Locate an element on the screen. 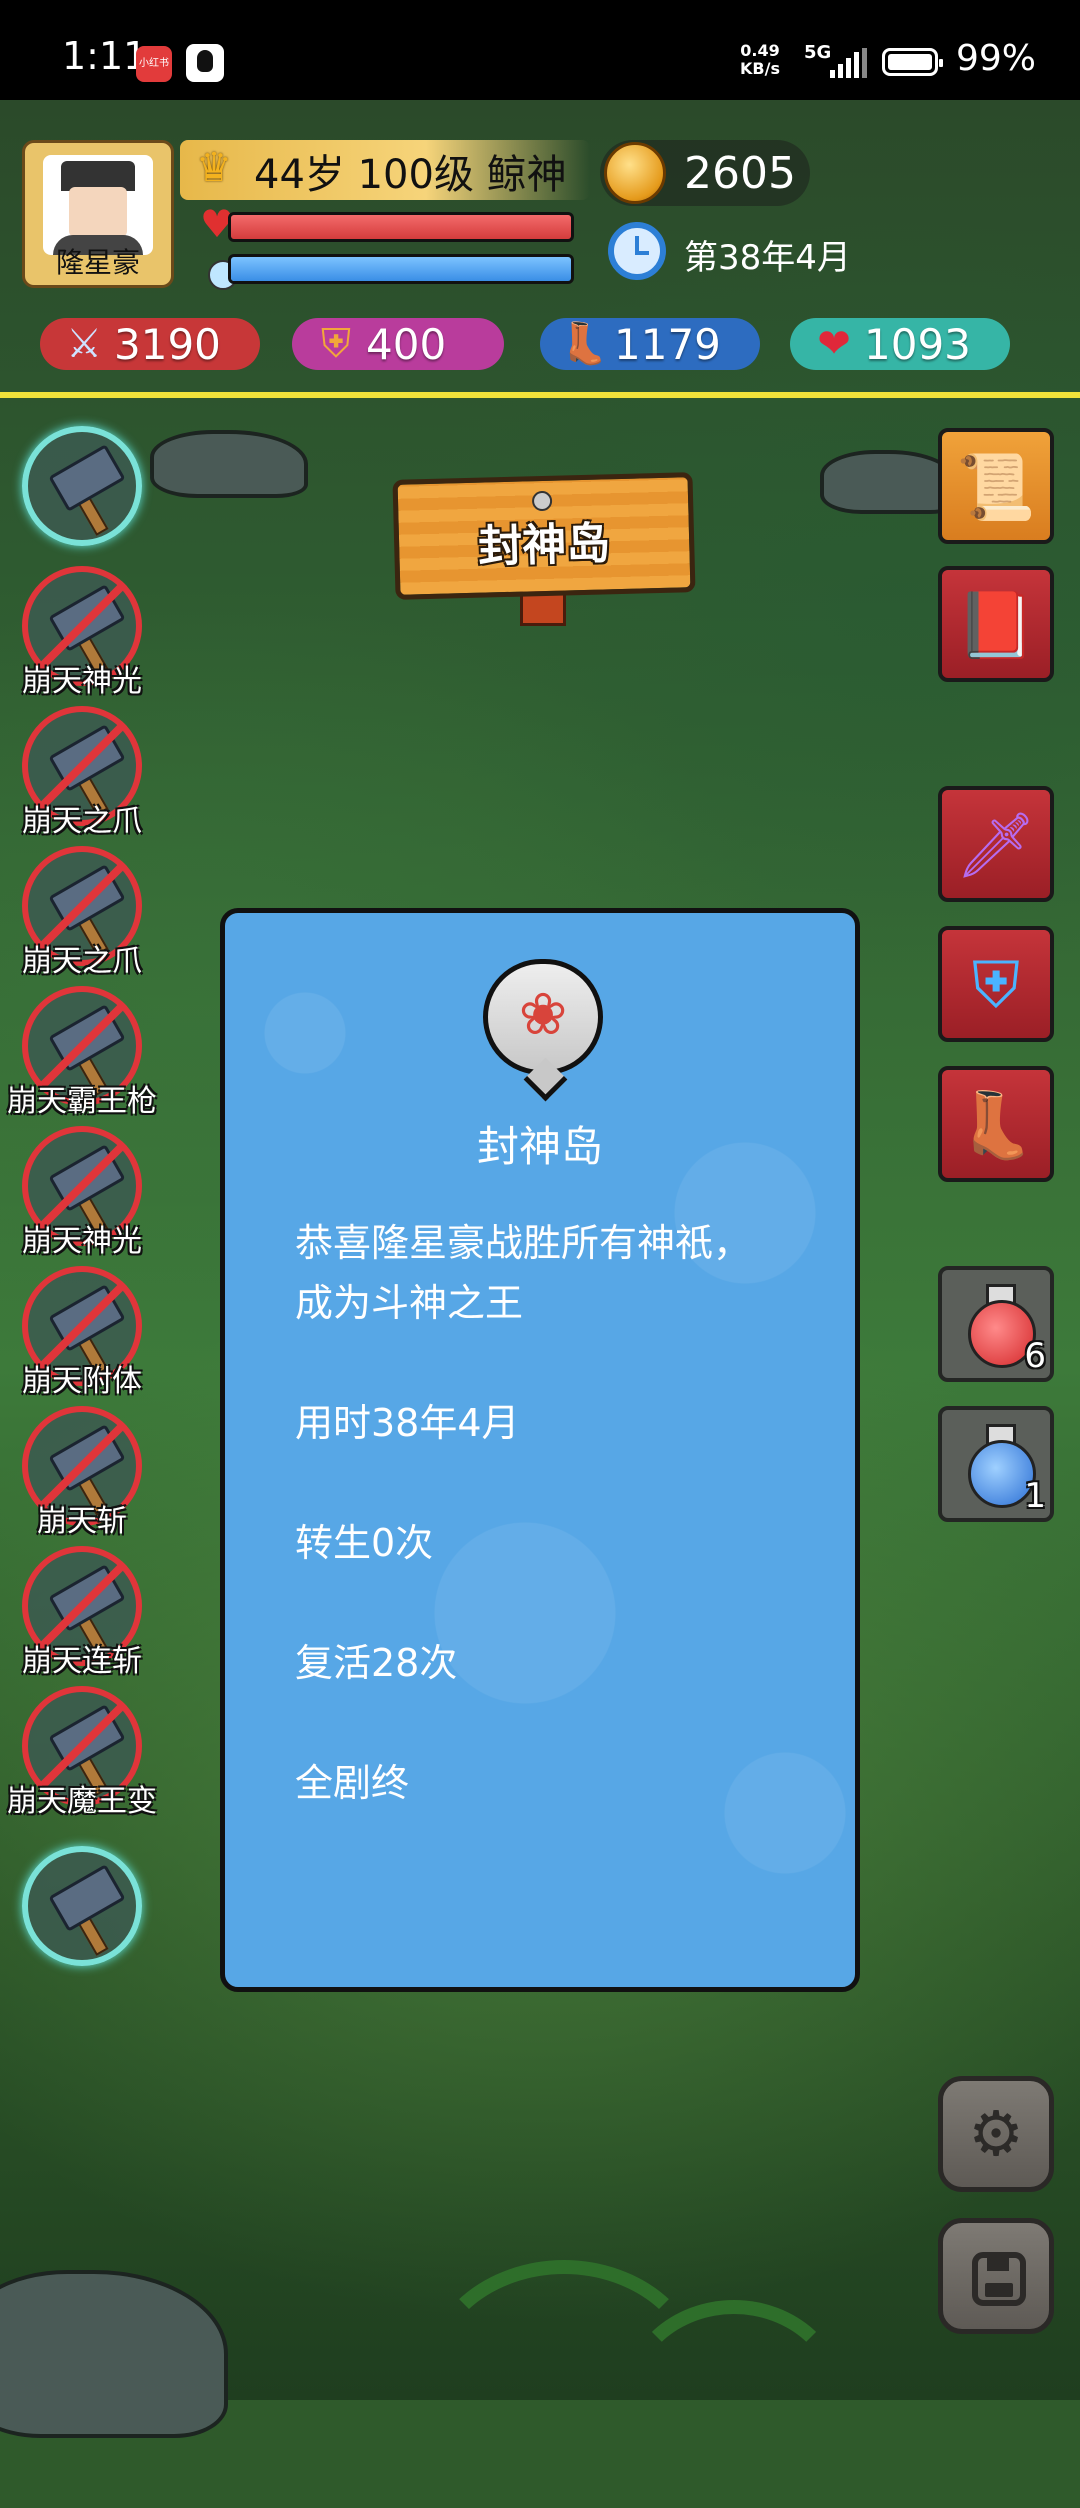 The height and width of the screenshot is (2508, 1080). qq-notification-icon is located at coordinates (205, 63).